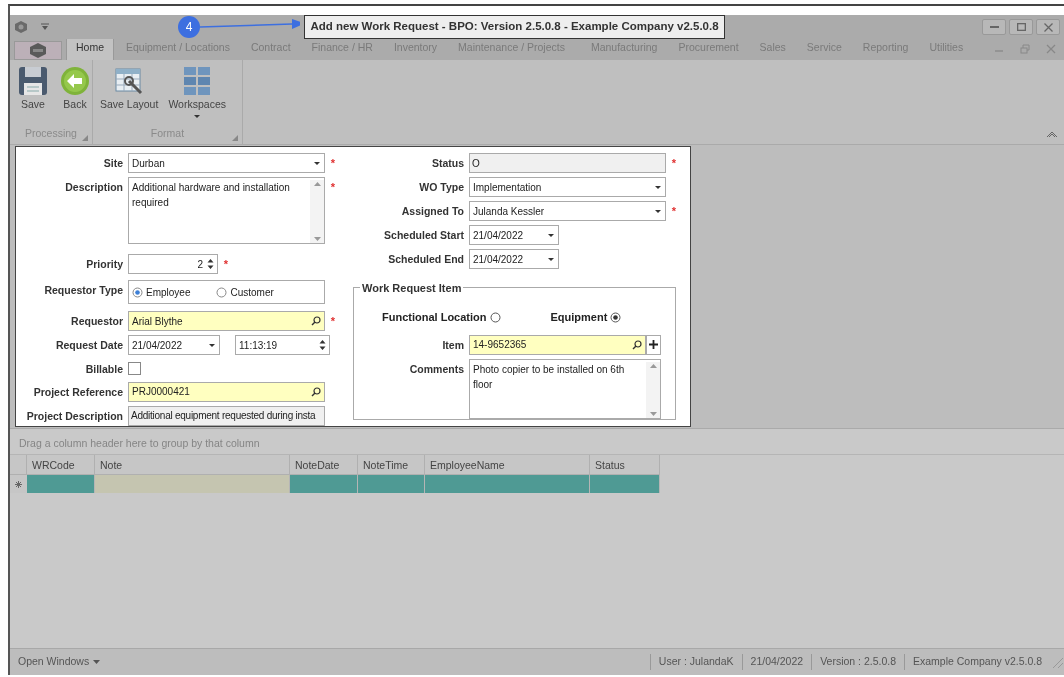  I want to click on field-label: Comments, so click(436, 369).